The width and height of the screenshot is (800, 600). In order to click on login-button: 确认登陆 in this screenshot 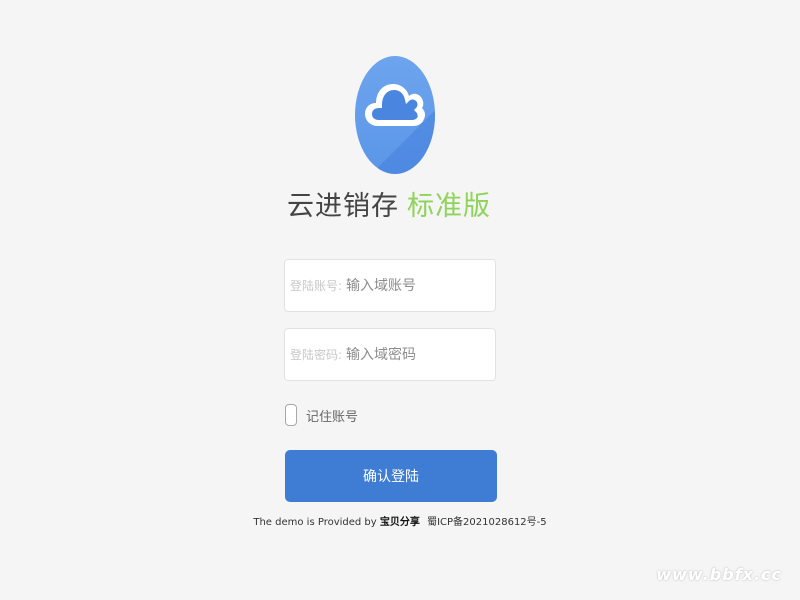, I will do `click(391, 476)`.